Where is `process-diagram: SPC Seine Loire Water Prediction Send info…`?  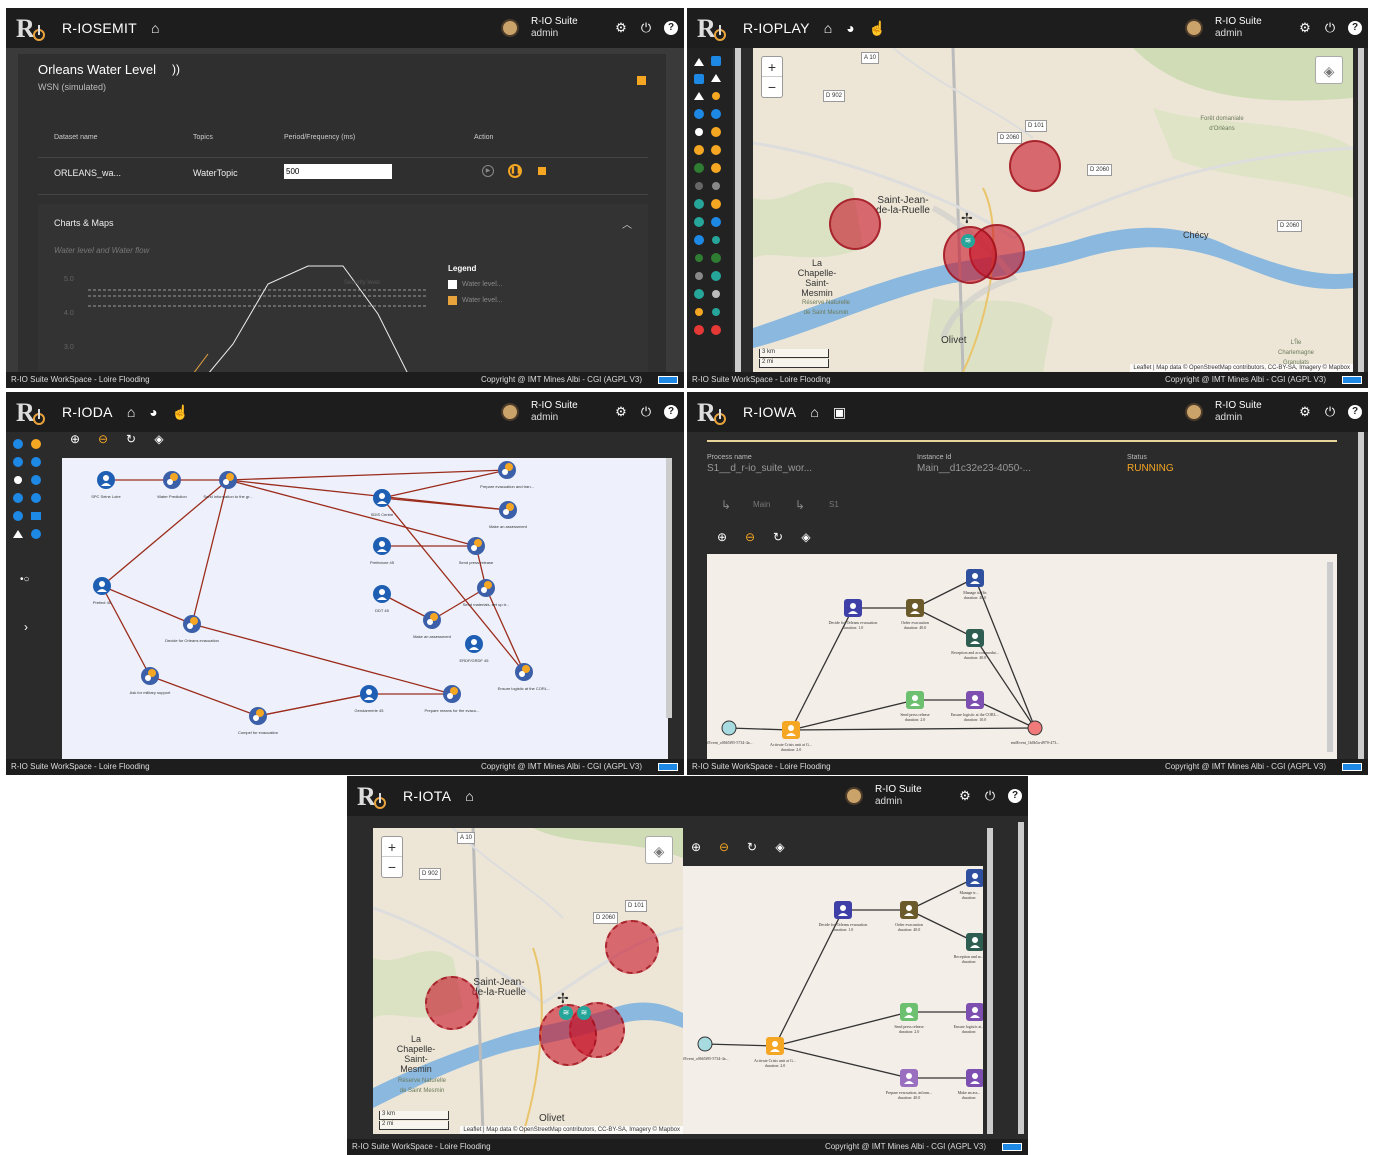
process-diagram: SPC Seine Loire Water Prediction Send info… is located at coordinates (365, 608).